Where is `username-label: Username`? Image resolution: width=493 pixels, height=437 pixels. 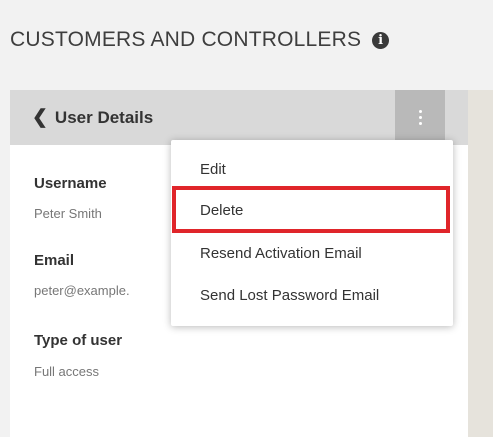
username-label: Username is located at coordinates (70, 183).